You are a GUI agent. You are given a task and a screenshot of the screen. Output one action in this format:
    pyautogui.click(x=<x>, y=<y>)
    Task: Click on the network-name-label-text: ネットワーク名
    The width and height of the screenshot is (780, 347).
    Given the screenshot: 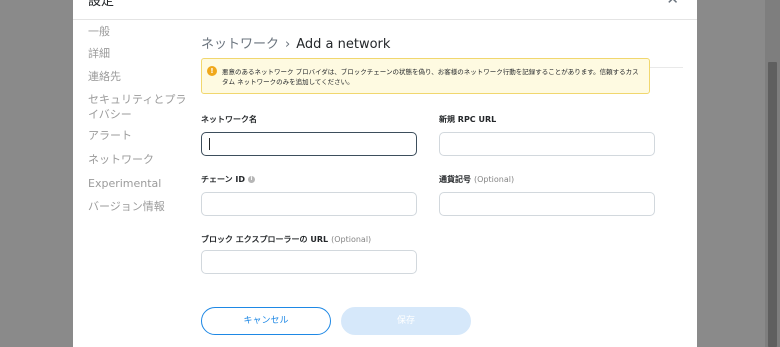 What is the action you would take?
    pyautogui.click(x=229, y=119)
    